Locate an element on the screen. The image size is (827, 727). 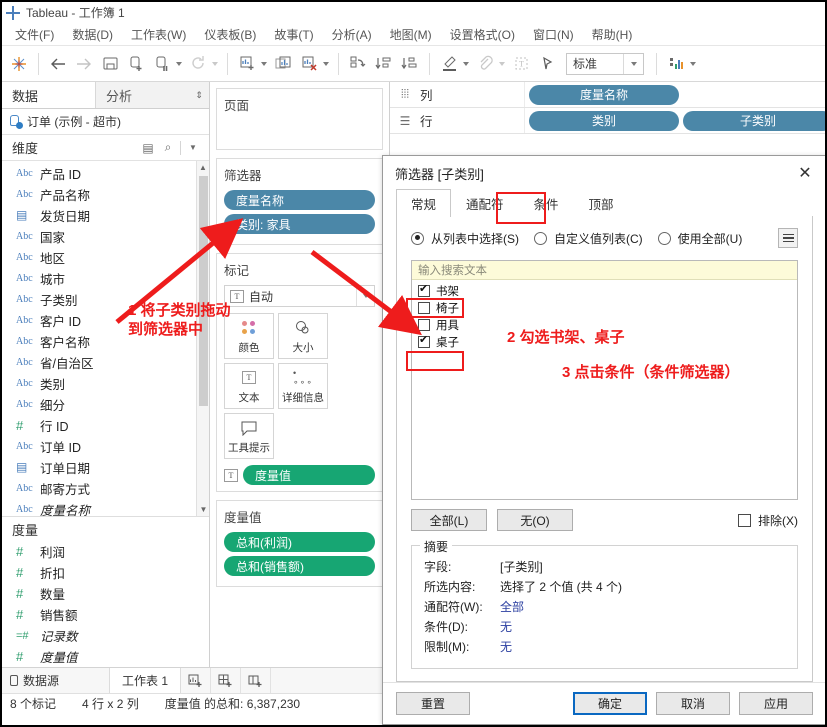
grid-view-icon: ▤ is located at coordinates (148, 148).